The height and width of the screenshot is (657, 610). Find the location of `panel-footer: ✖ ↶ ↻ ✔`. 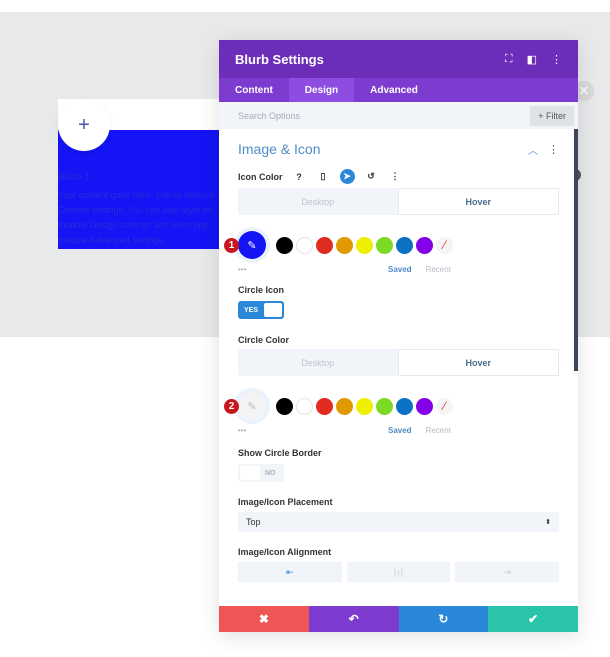

panel-footer: ✖ ↶ ↻ ✔ is located at coordinates (398, 619).